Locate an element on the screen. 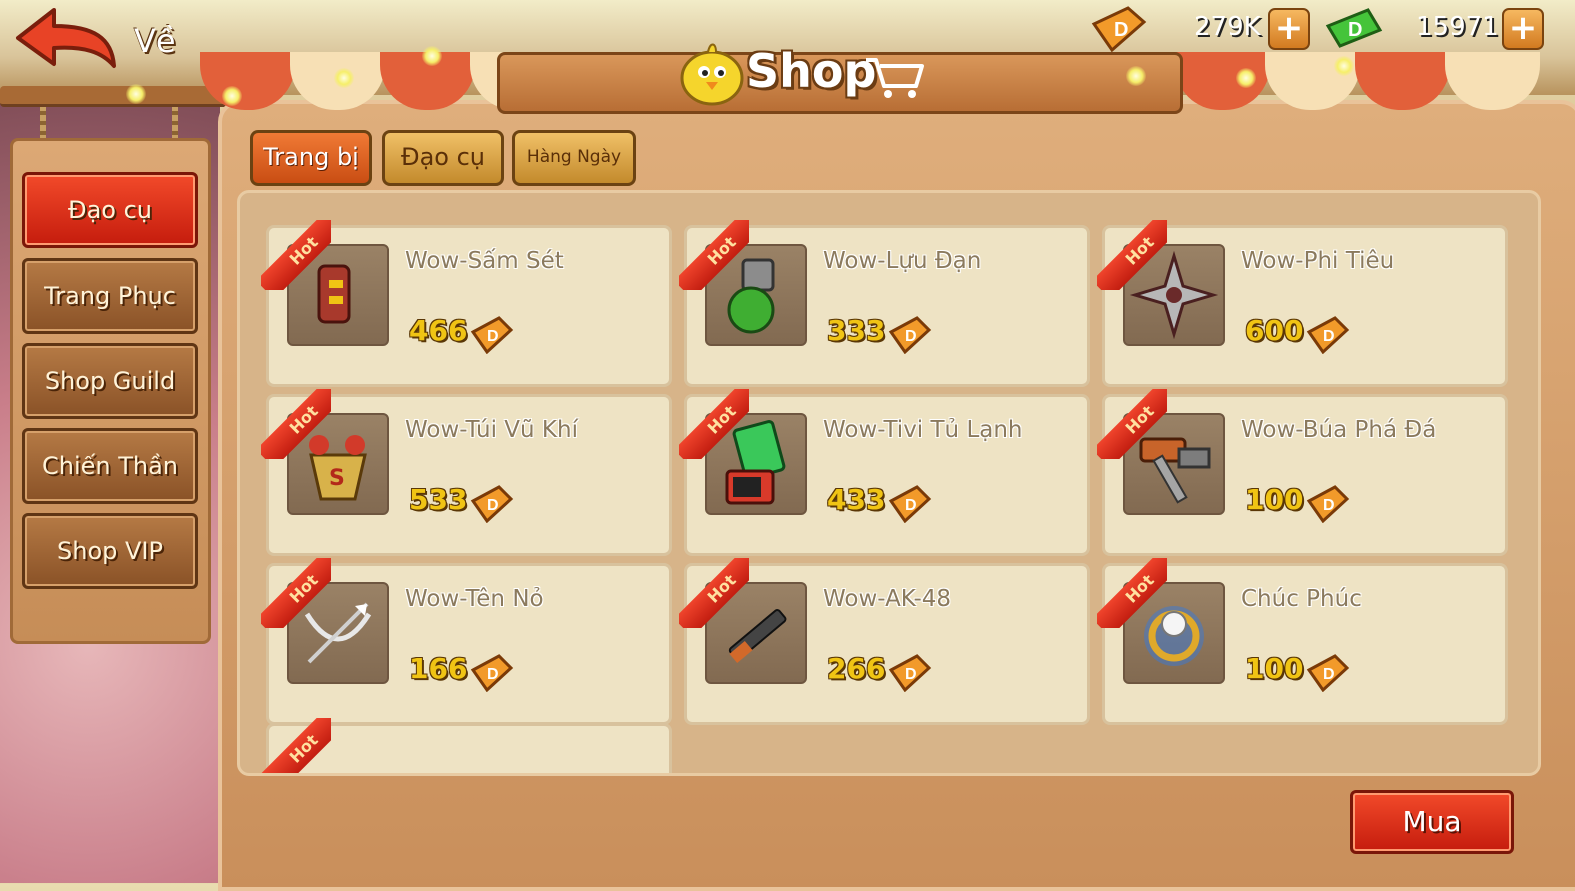 The width and height of the screenshot is (1575, 891). item-card: Hot Chúc Phúc 100 D is located at coordinates (1302, 641).